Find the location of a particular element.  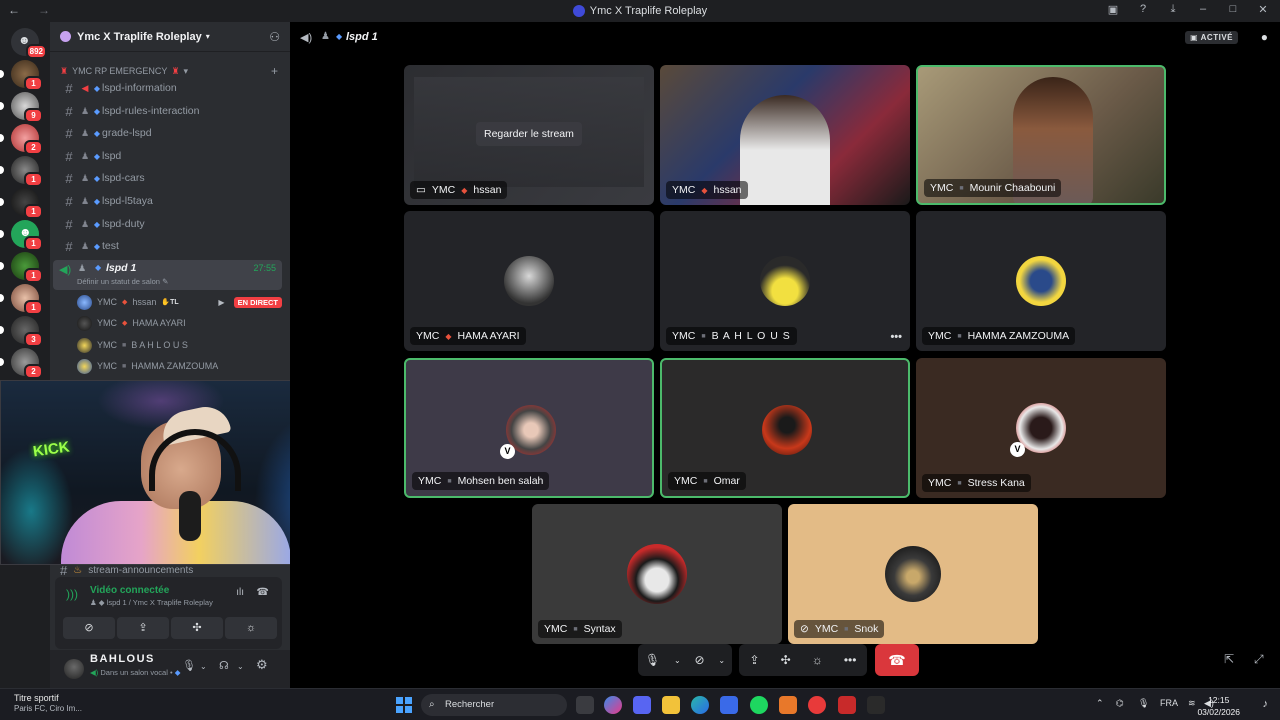

help-icon: ? is located at coordinates (1143, 9).